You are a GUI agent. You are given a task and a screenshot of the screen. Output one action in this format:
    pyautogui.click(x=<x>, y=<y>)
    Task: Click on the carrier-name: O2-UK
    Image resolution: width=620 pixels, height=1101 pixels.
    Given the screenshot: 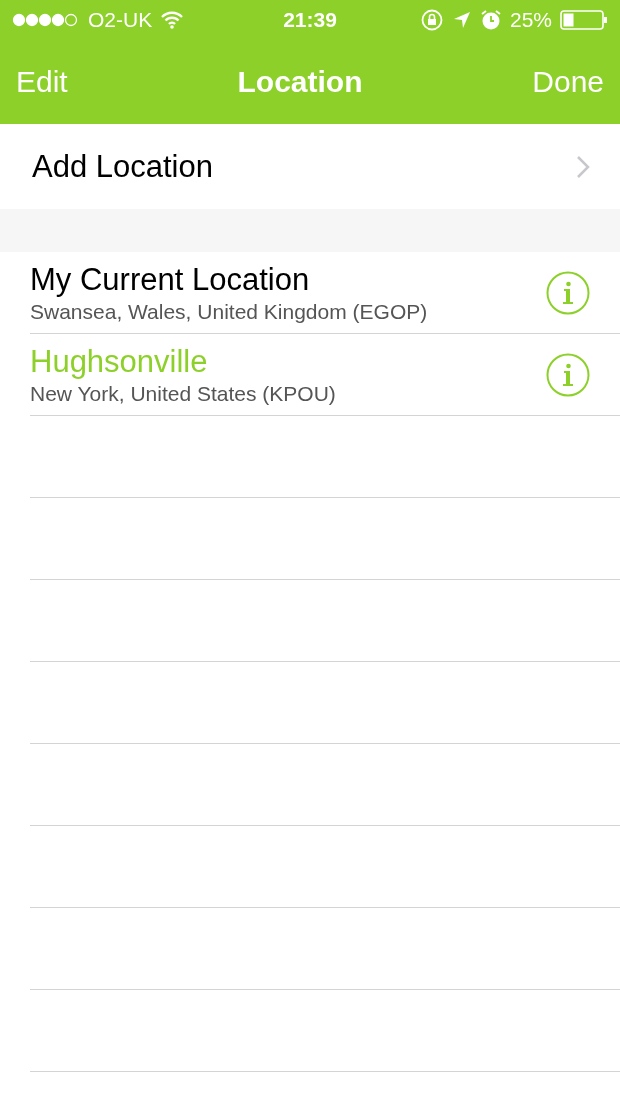 What is the action you would take?
    pyautogui.click(x=120, y=20)
    